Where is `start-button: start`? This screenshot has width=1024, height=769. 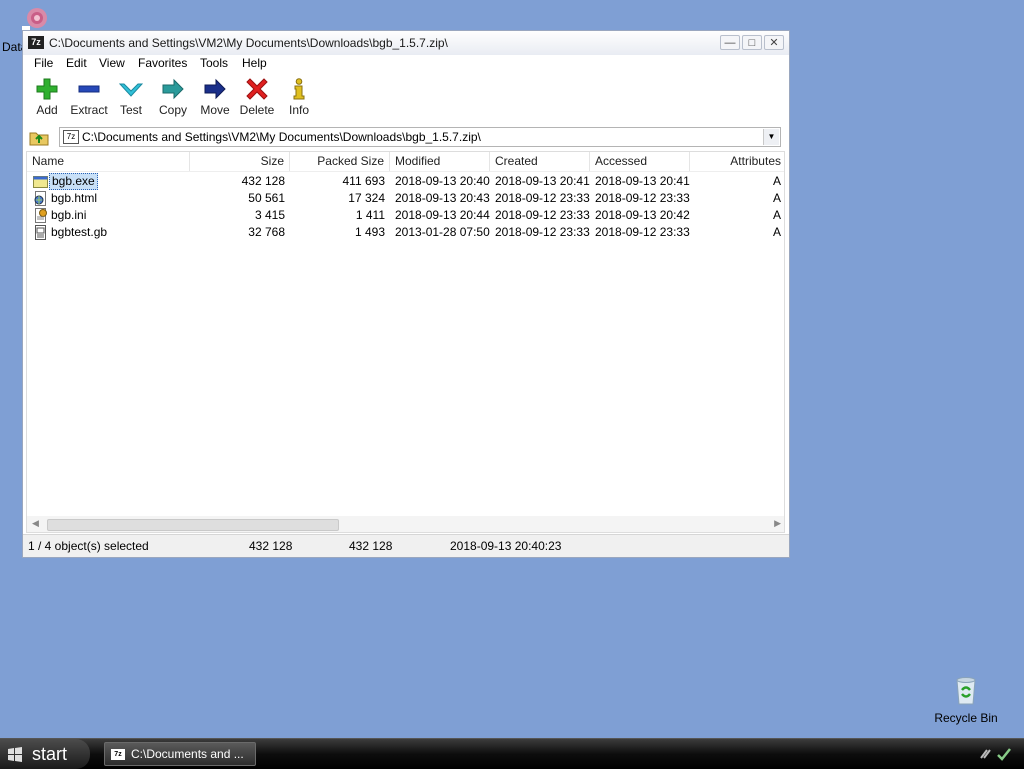
start-button: start is located at coordinates (45, 754).